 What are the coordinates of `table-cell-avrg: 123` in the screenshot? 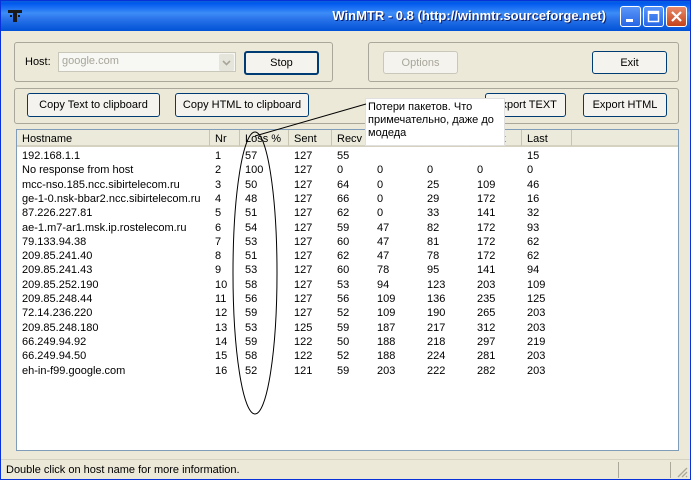 It's located at (436, 284).